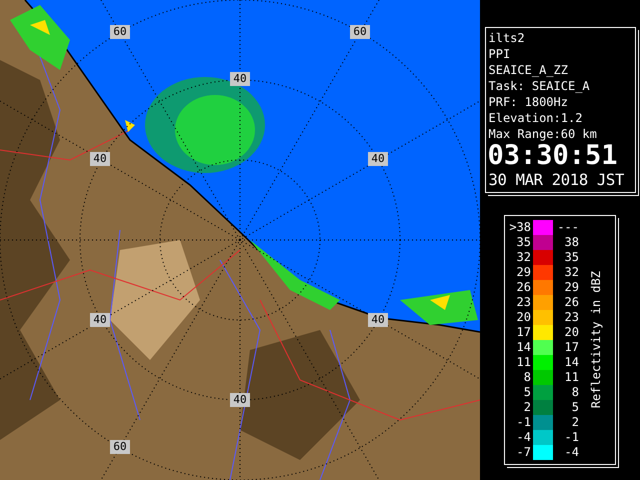  I want to click on legend-value: >38, so click(519, 227).